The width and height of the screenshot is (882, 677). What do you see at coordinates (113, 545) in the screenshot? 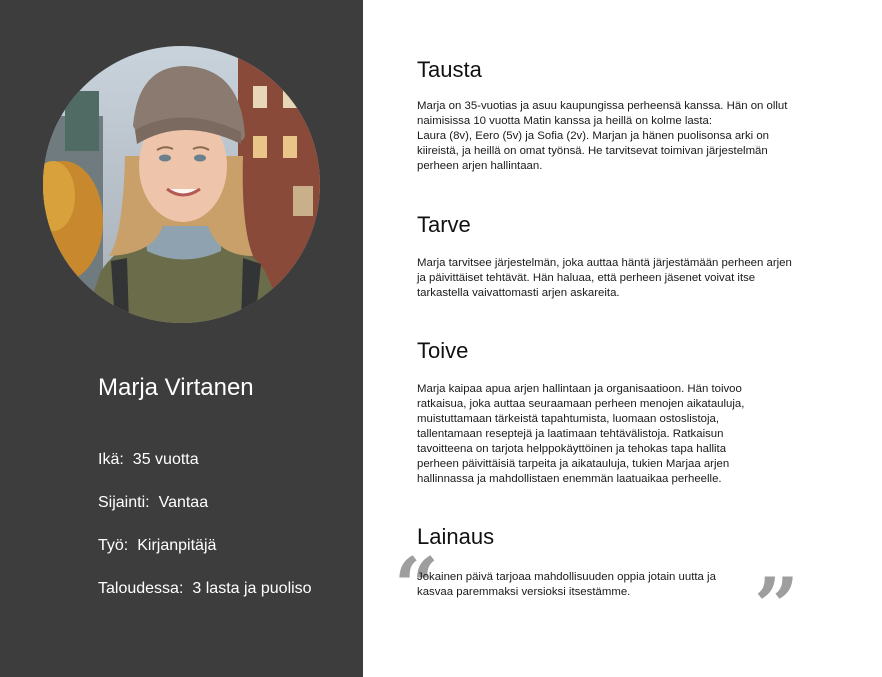
I see `fact-label: Työ:` at bounding box center [113, 545].